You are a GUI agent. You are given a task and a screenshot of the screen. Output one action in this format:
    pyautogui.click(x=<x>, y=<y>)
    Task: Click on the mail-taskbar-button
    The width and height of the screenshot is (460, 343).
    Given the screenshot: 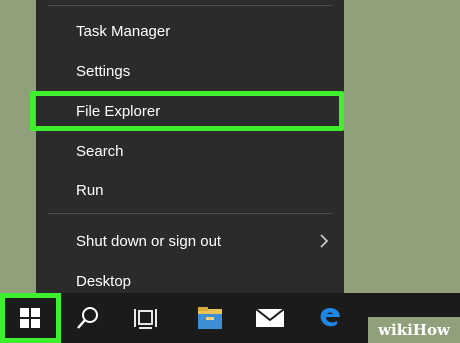 What is the action you would take?
    pyautogui.click(x=270, y=318)
    